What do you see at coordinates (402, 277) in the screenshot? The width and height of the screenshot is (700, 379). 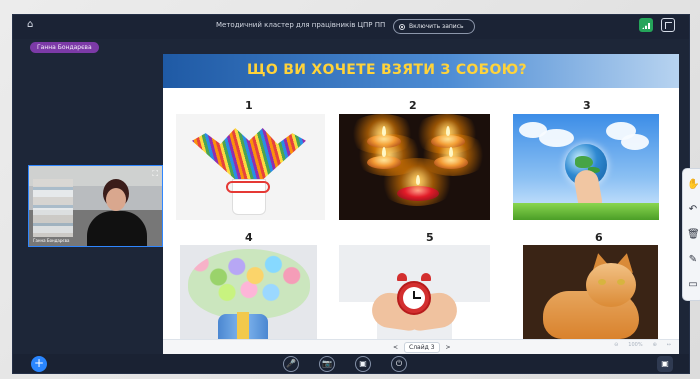 I see `clock-bell-left` at bounding box center [402, 277].